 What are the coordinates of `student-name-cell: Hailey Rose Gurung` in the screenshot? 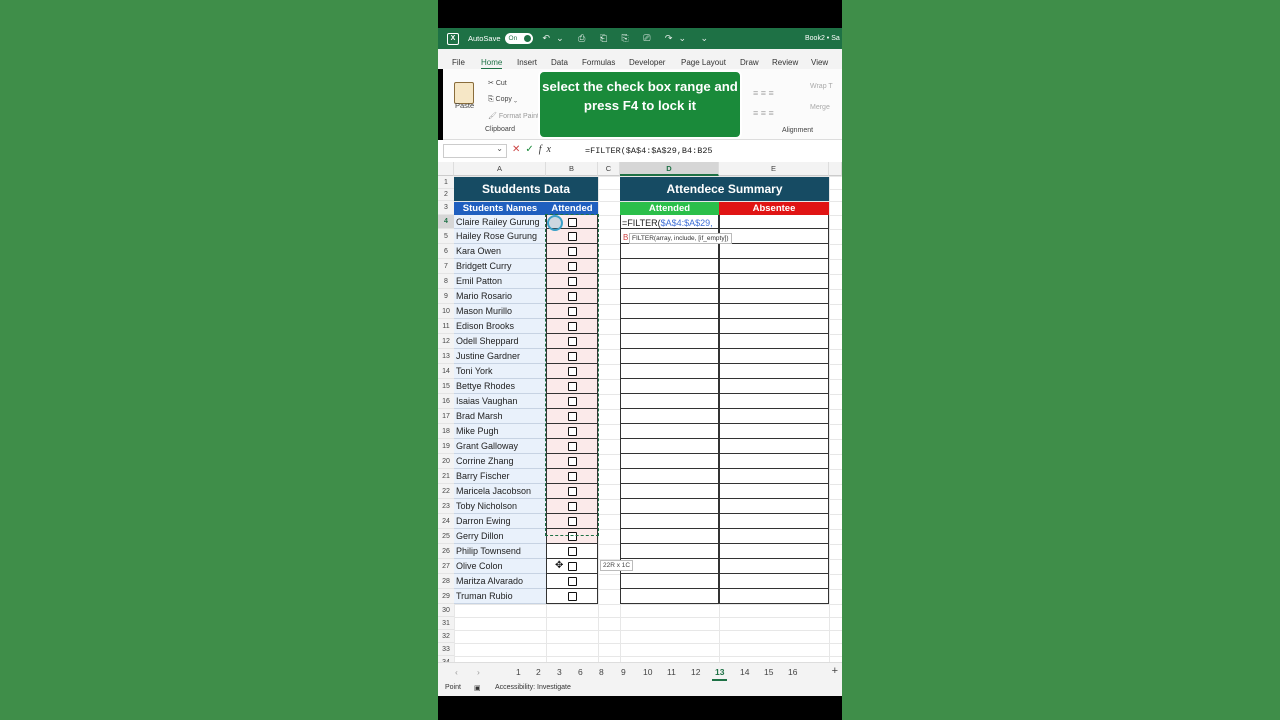 It's located at (500, 236).